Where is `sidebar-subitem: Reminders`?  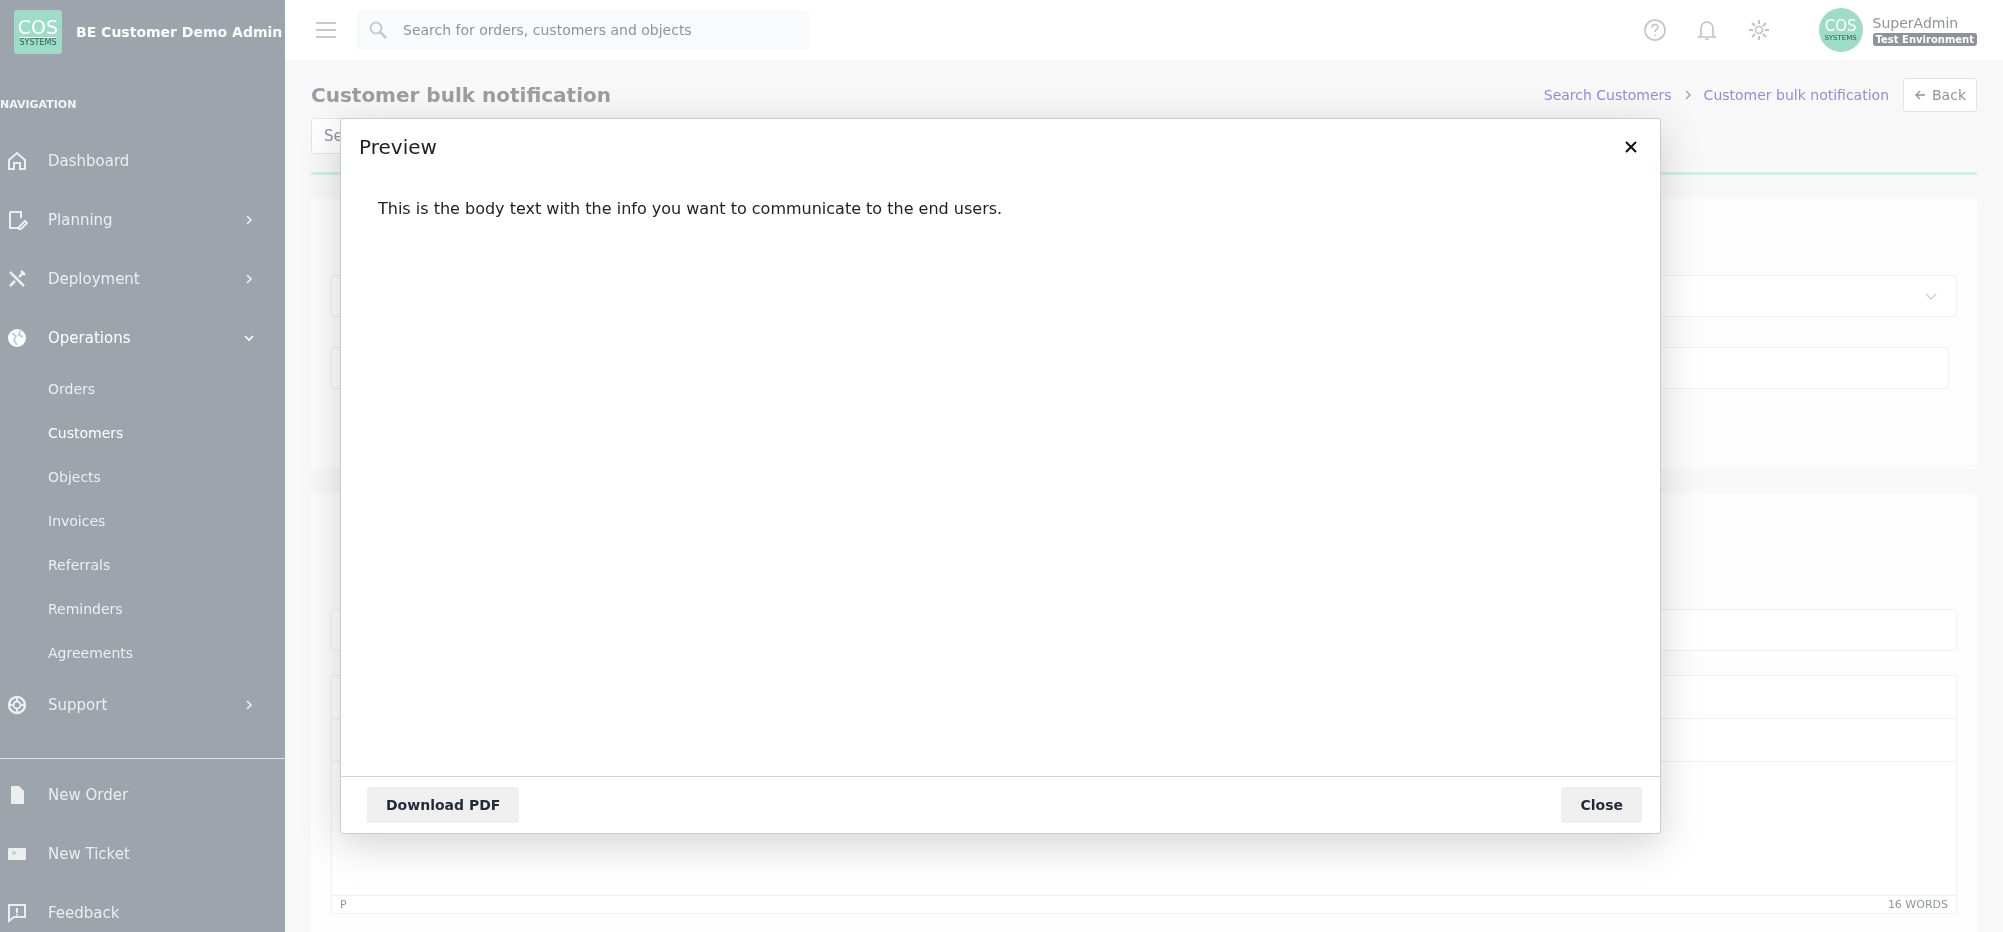 sidebar-subitem: Reminders is located at coordinates (142, 609).